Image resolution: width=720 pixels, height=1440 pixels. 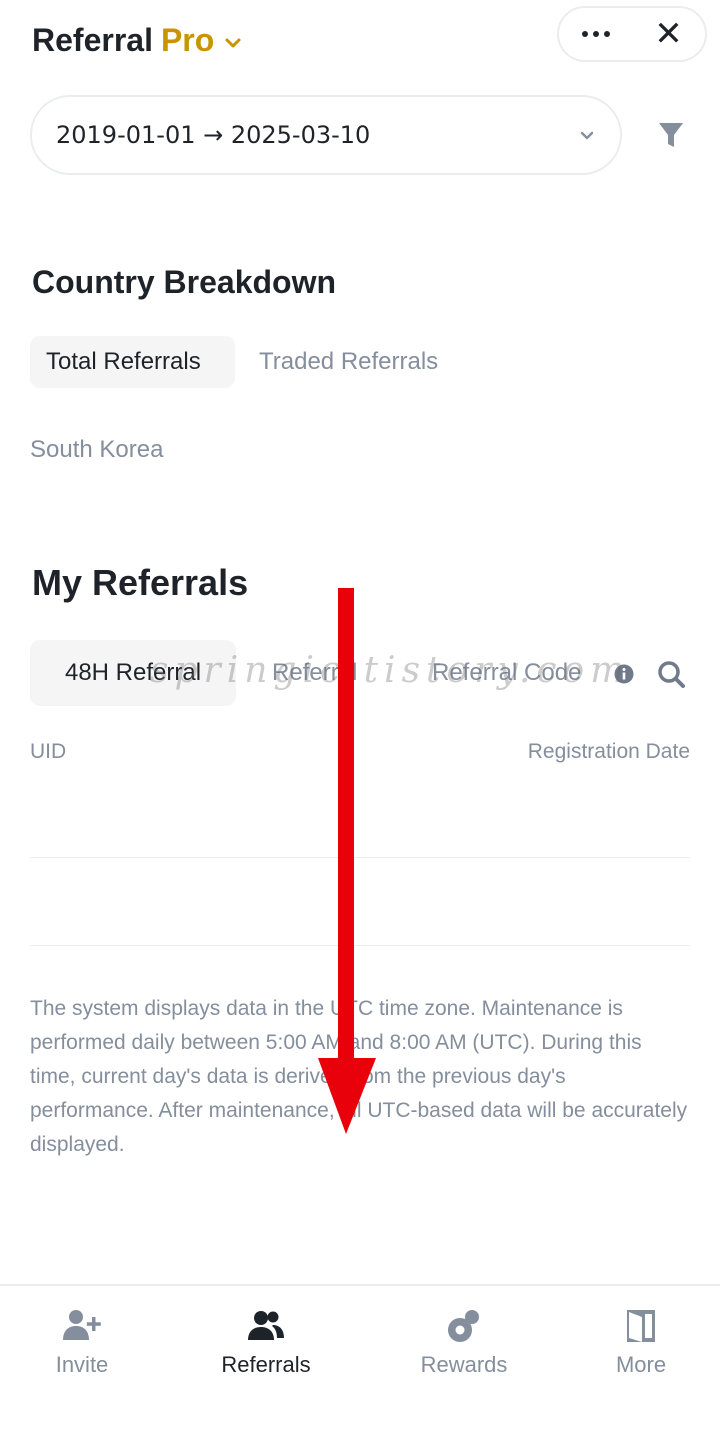 What do you see at coordinates (463, 1326) in the screenshot?
I see `rewards-icon` at bounding box center [463, 1326].